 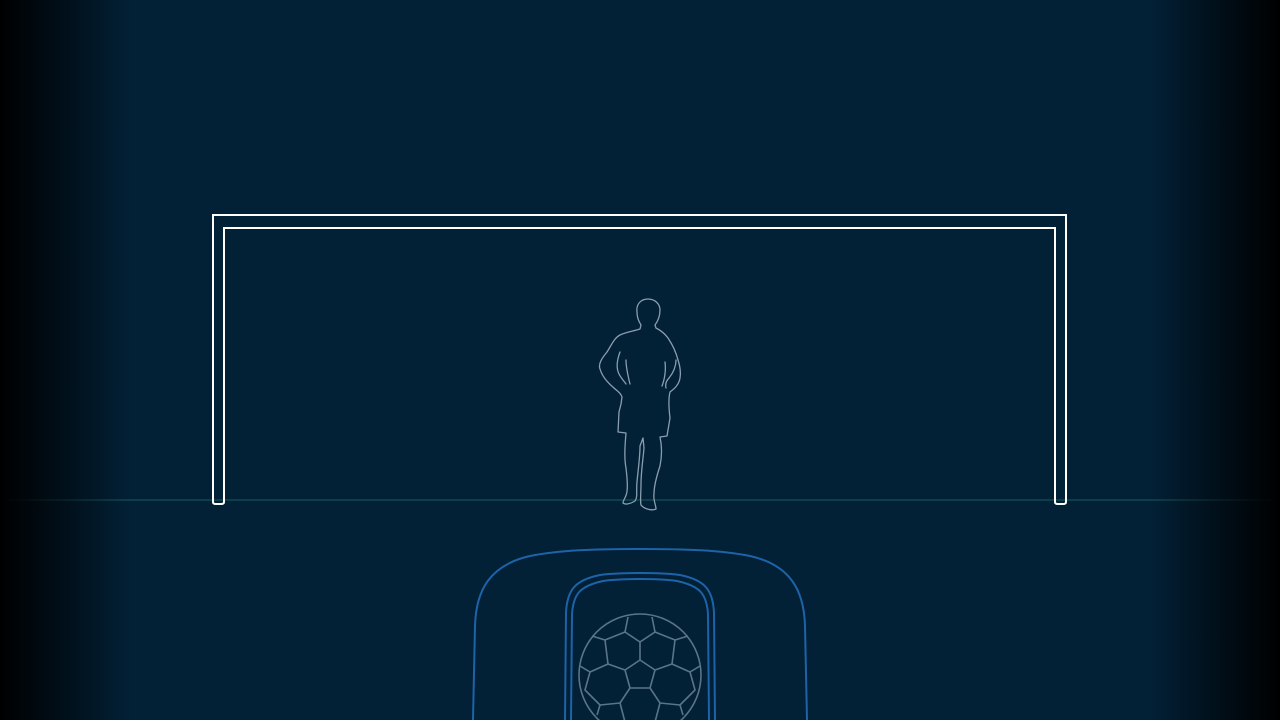 I want to click on goalkeeper-silhouette-icon, so click(x=640, y=404).